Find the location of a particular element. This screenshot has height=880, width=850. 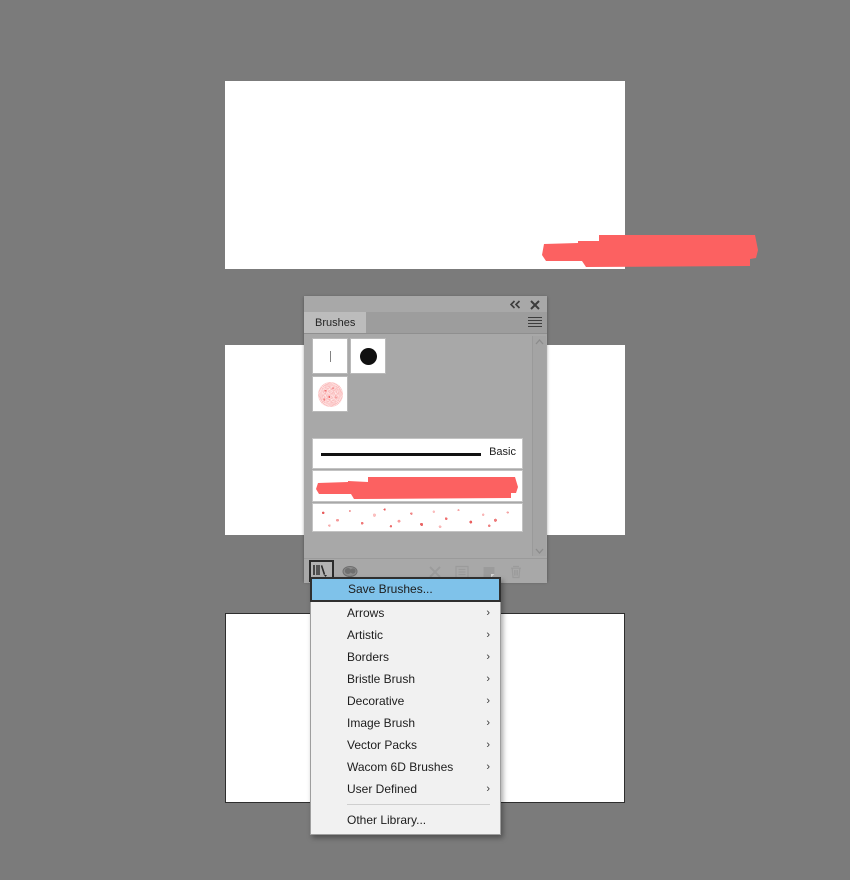

chevron-down-icon is located at coordinates (539, 550).